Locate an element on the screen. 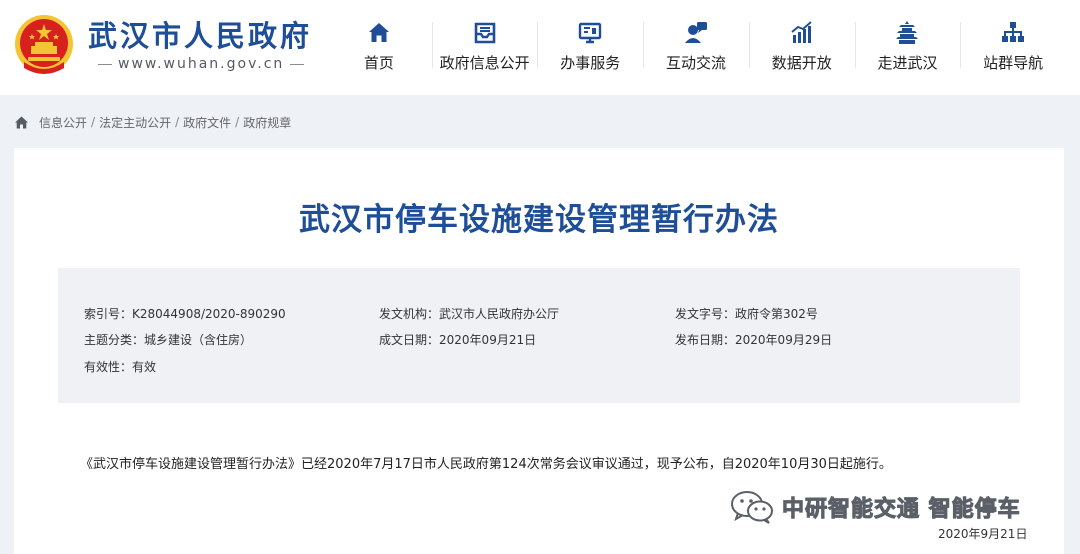 The height and width of the screenshot is (554, 1080). main-nav: 首页 政府信息公开 办事服务 互动交流 数据开放 走进武汉 站群导航 is located at coordinates (696, 46).